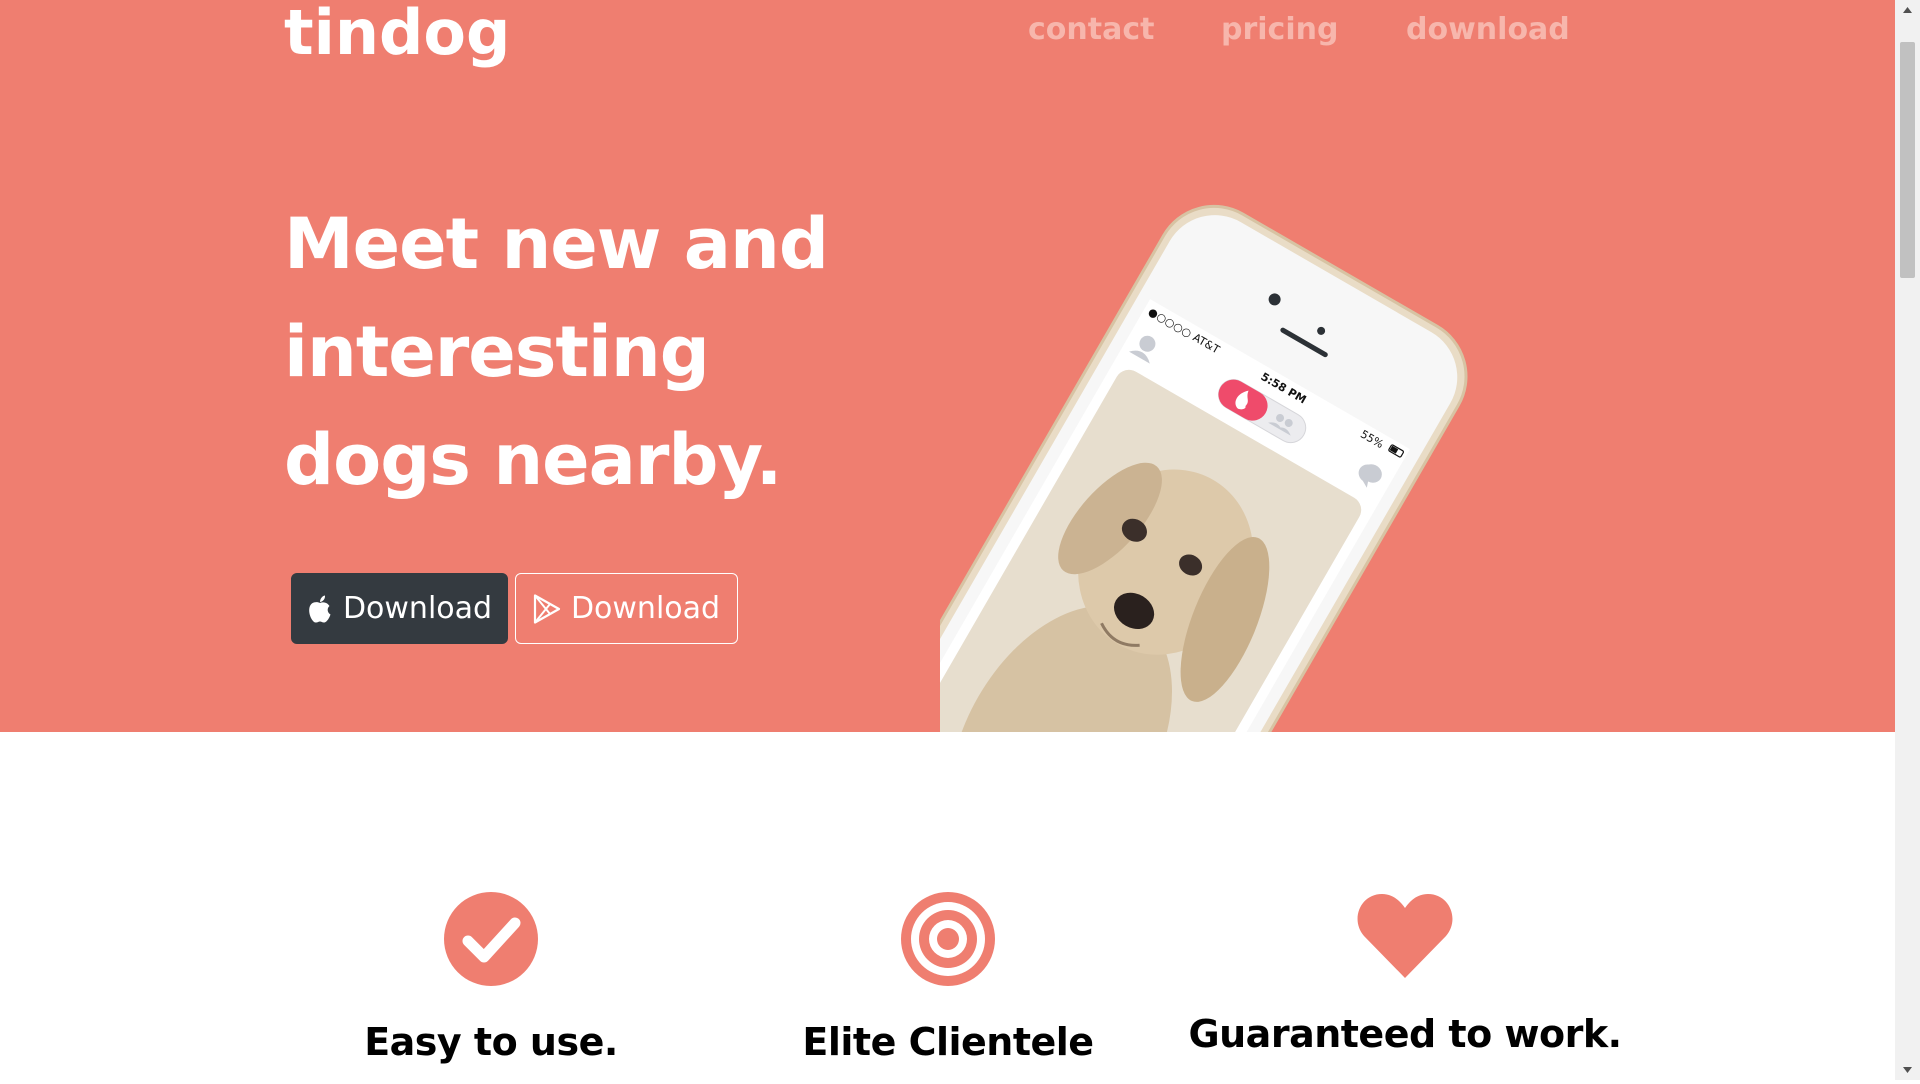  I want to click on hero-headline: Meet new and interesting dogs nearby., so click(594, 352).